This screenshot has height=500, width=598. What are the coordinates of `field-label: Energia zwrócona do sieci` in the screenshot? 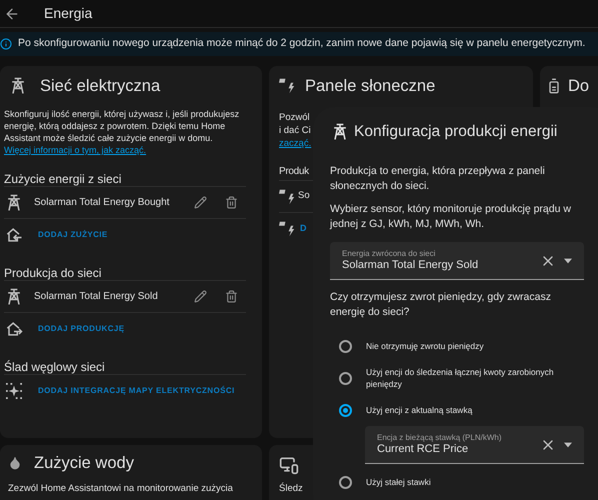 It's located at (389, 253).